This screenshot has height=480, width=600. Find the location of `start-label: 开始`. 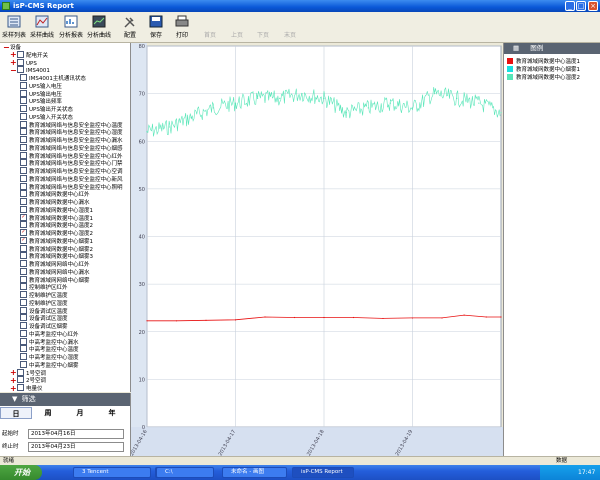

start-label: 开始 is located at coordinates (22, 472).